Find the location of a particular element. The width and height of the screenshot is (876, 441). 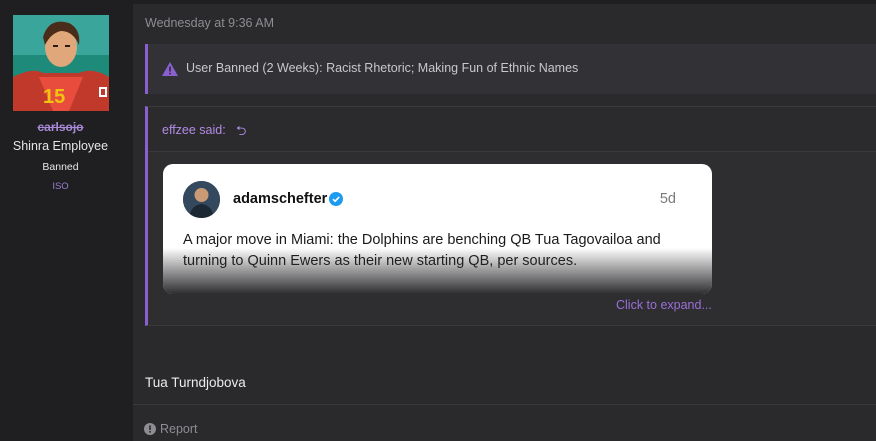

verified-badge-icon is located at coordinates (336, 199).